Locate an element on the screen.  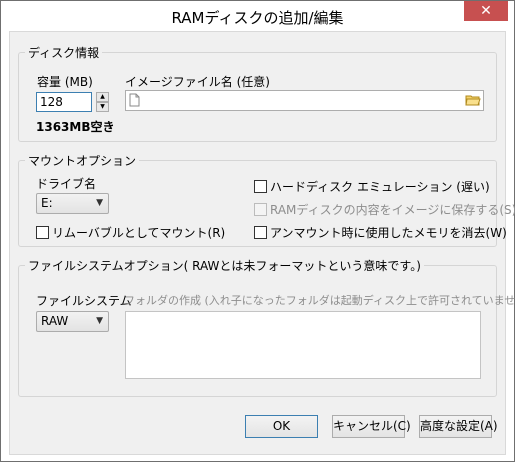
hdd-emulation-checkbox: ハードディスク エミュレーション (遅い) is located at coordinates (372, 186).